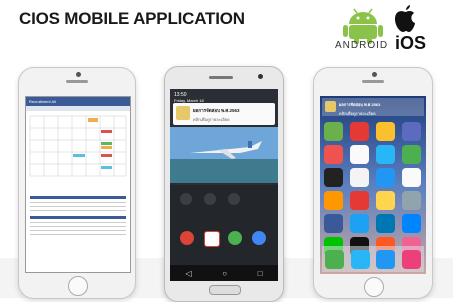 The width and height of the screenshot is (453, 302). I want to click on apple-logo-icon, so click(405, 18).